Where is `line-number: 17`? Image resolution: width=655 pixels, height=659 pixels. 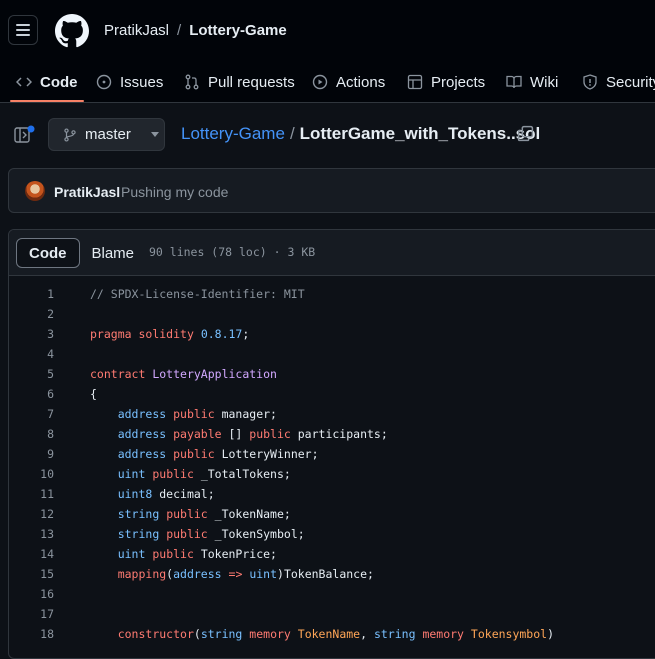 line-number: 17 is located at coordinates (47, 614).